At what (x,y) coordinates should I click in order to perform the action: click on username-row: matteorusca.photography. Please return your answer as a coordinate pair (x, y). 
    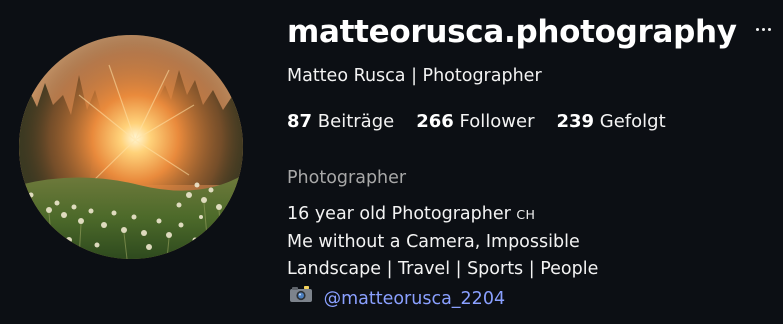
    Looking at the image, I should click on (531, 32).